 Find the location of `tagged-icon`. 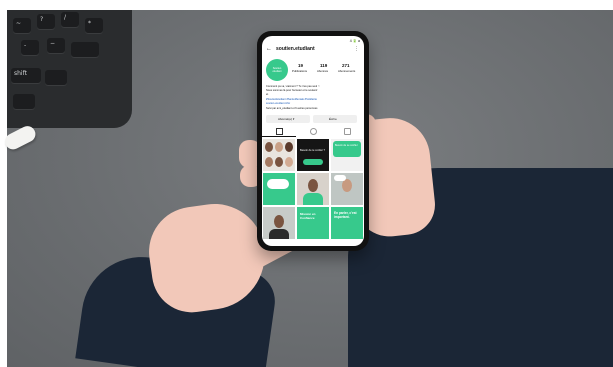

tagged-icon is located at coordinates (347, 131).